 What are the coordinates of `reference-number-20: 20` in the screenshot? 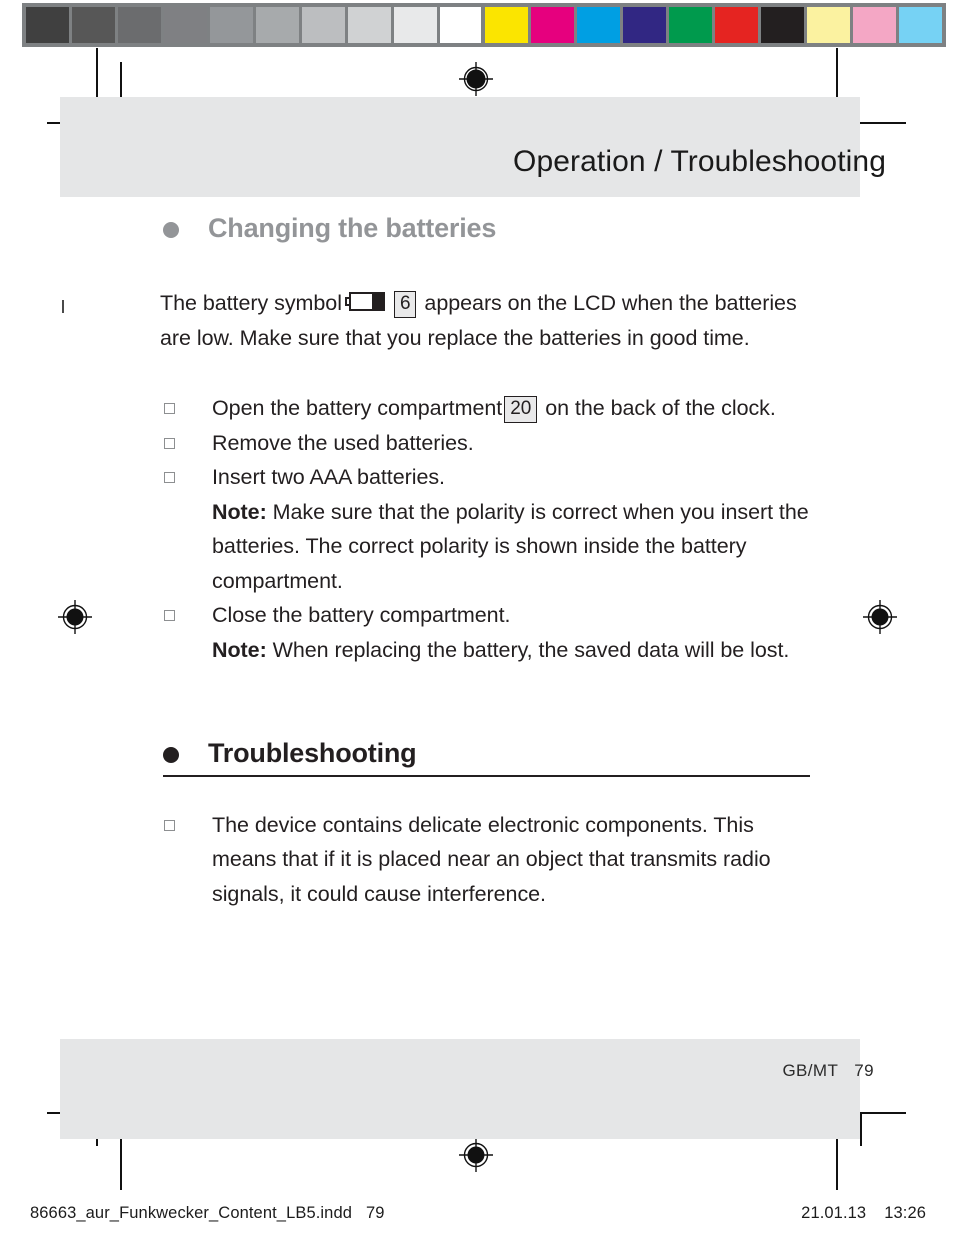 It's located at (521, 410).